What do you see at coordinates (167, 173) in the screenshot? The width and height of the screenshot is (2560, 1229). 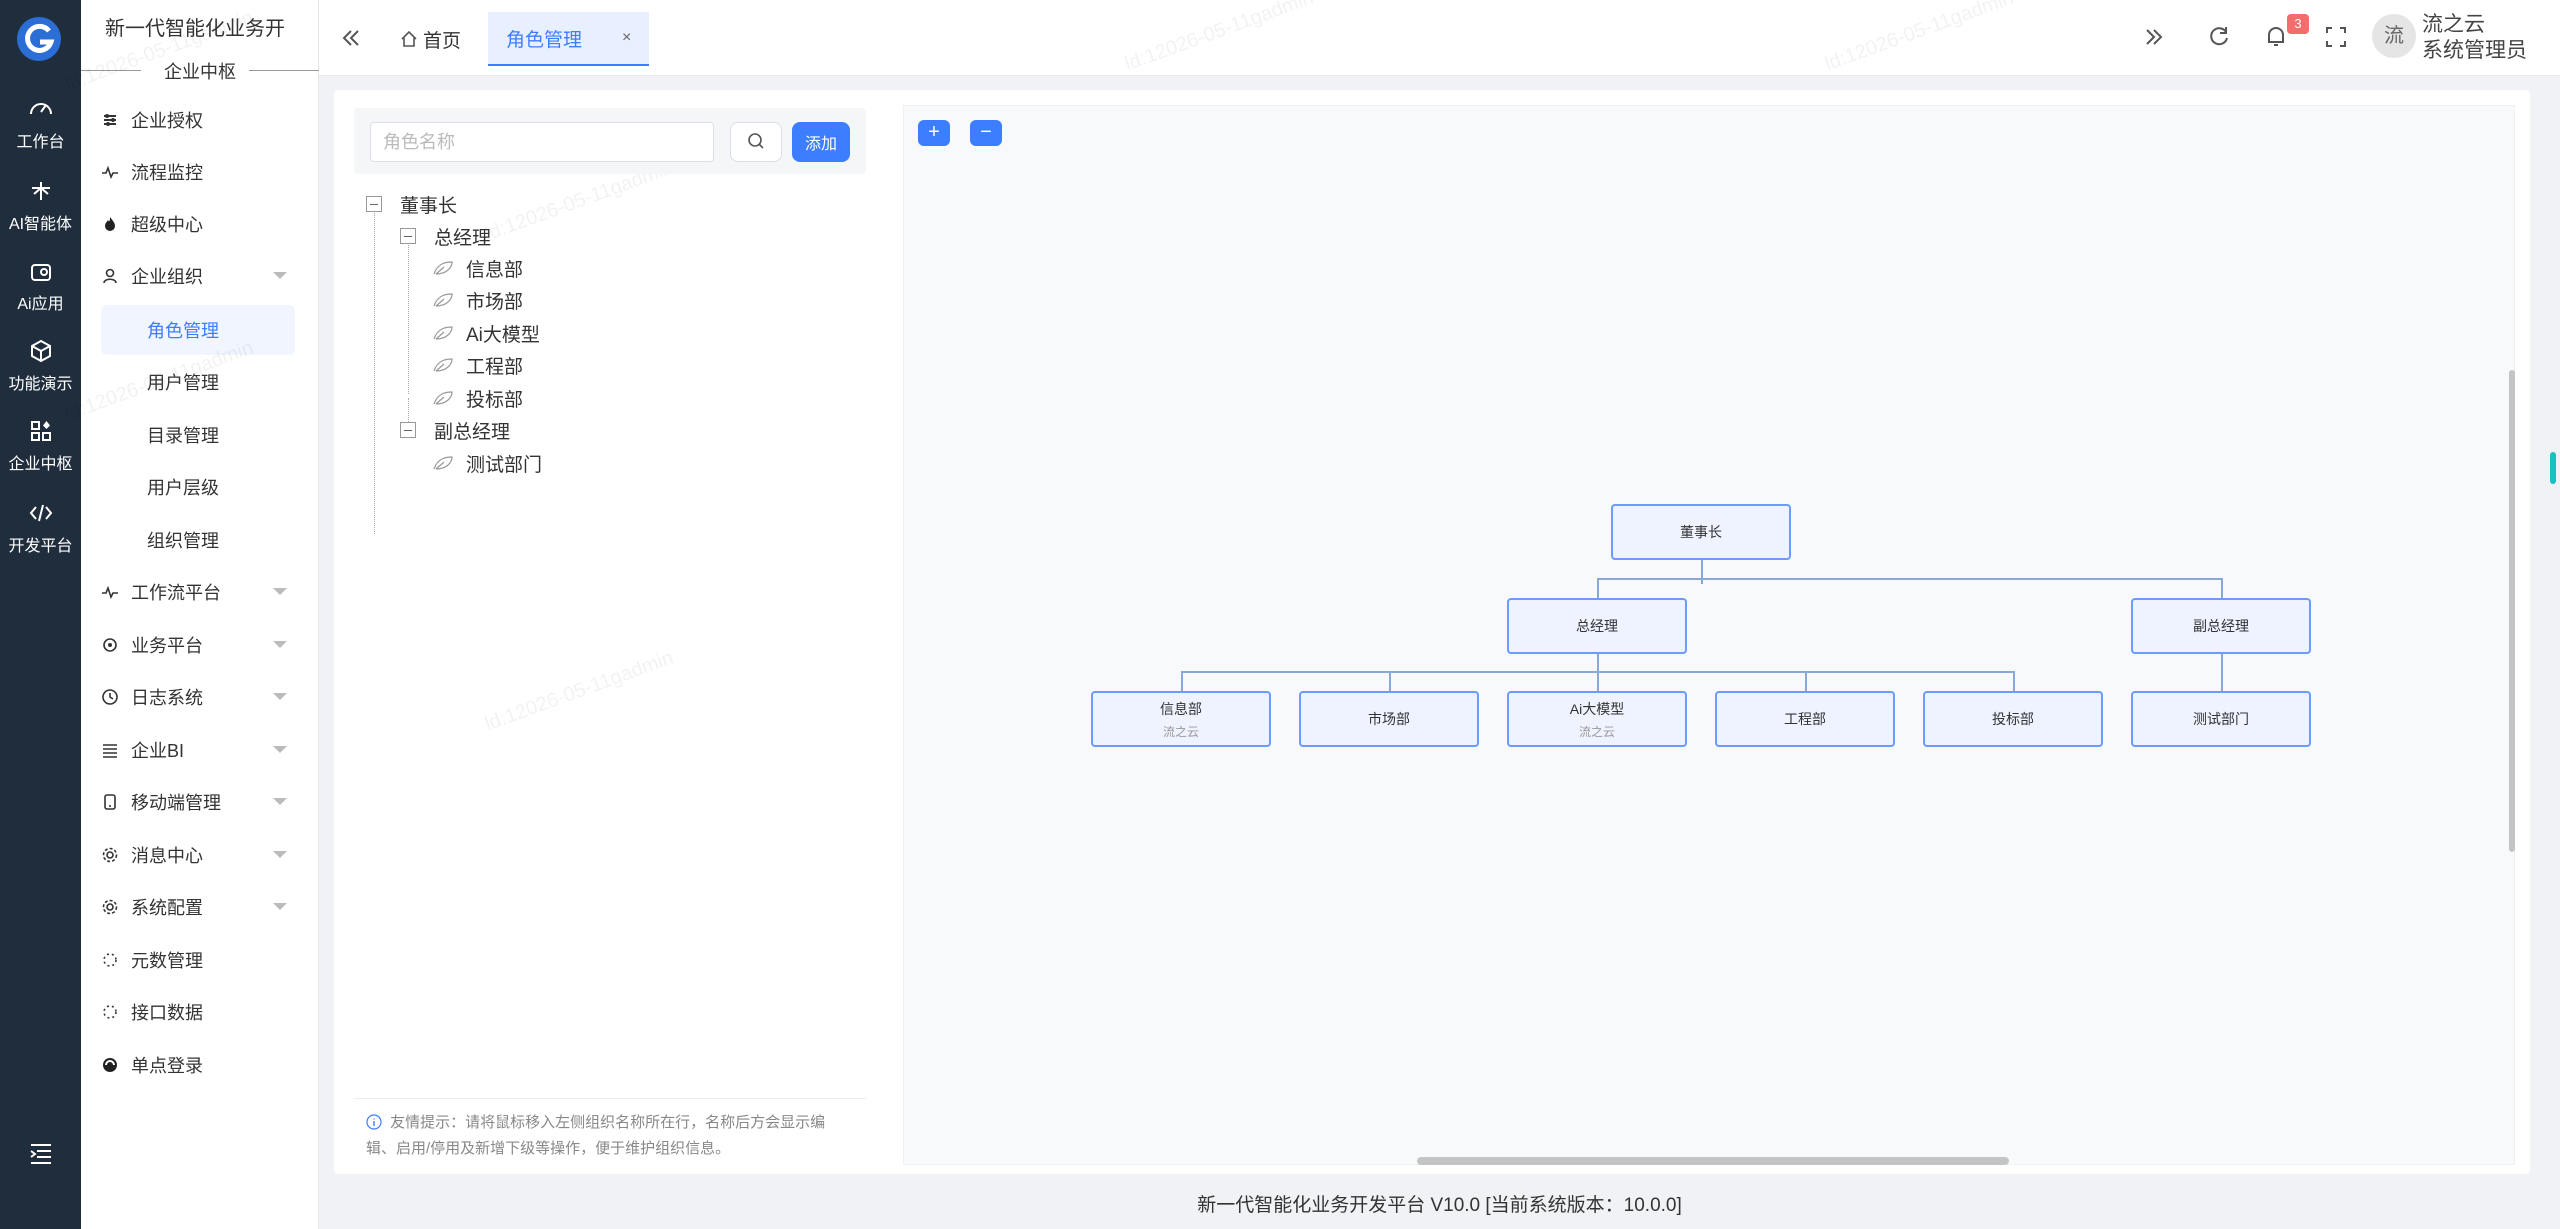 I see `menu-item-label: 流程监控` at bounding box center [167, 173].